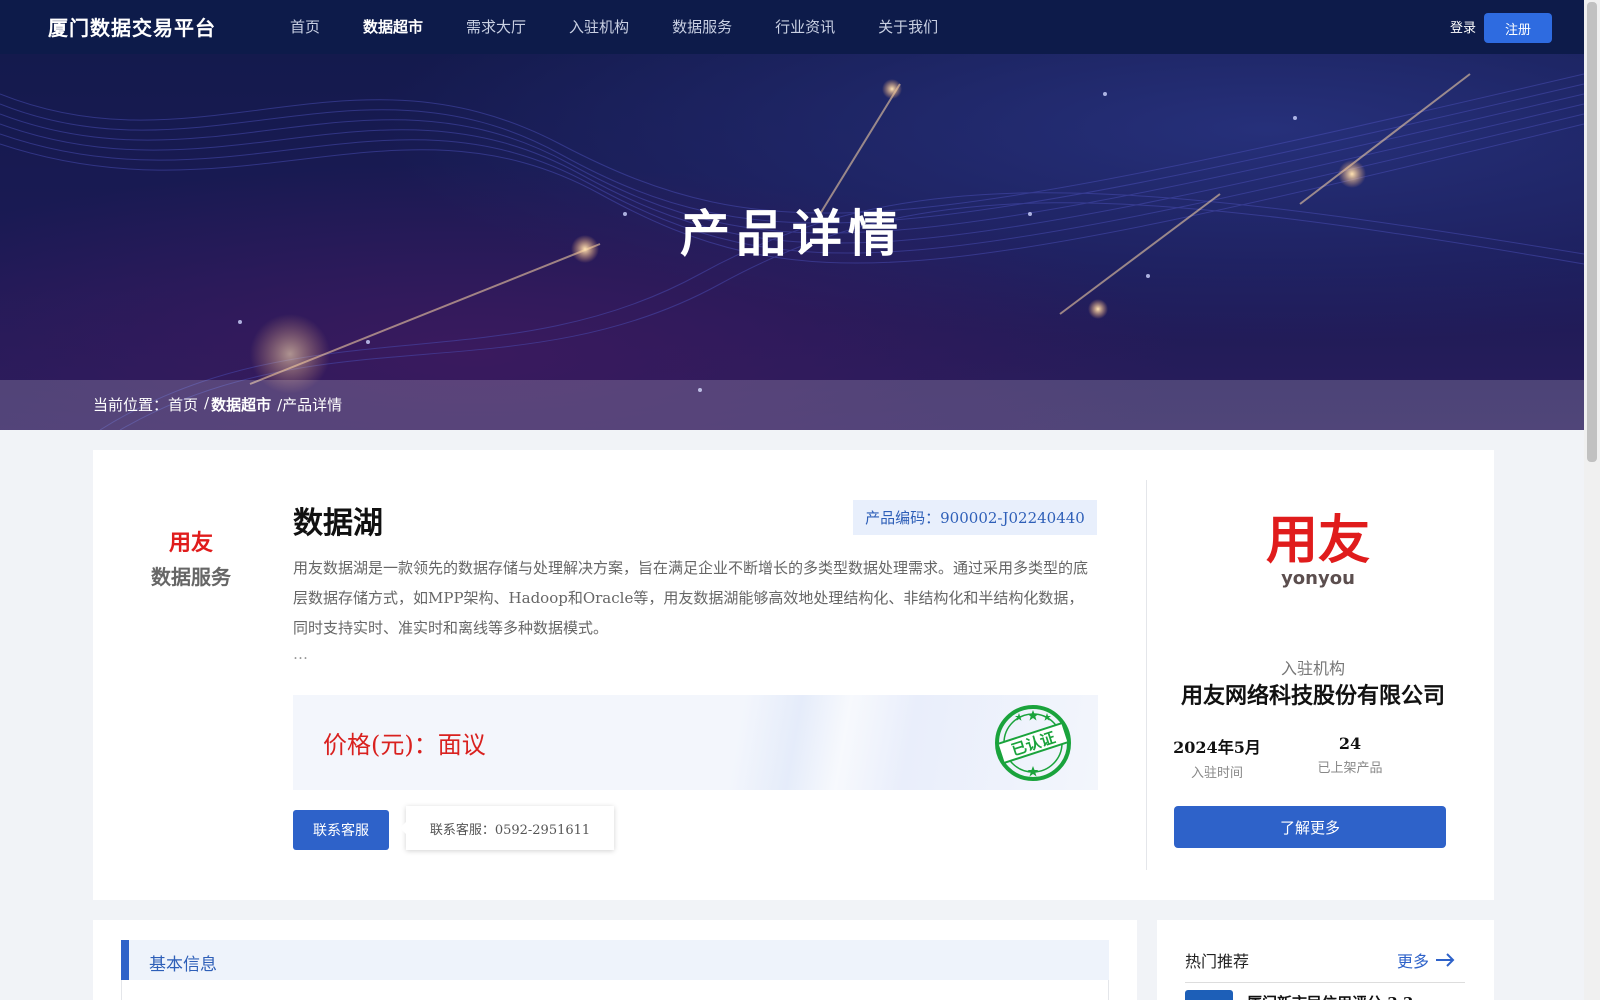 The height and width of the screenshot is (1000, 1600). Describe the element at coordinates (1325, 982) in the screenshot. I see `hot-divider` at that location.